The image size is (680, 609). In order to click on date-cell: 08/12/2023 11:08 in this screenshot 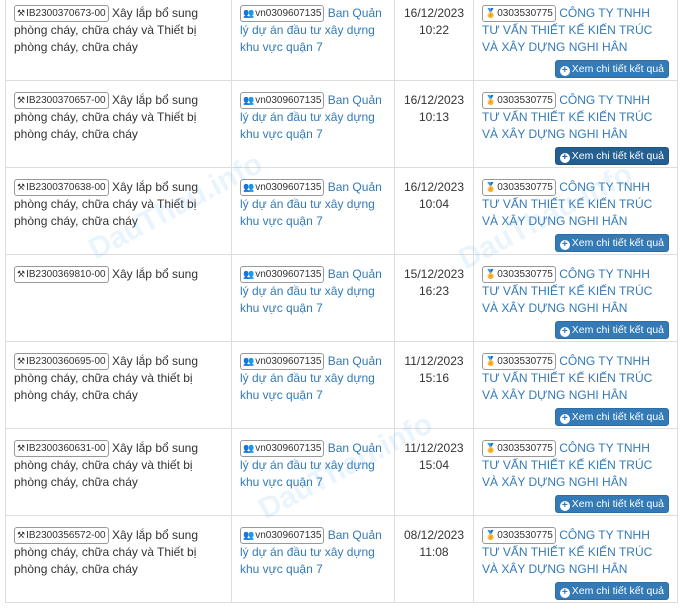, I will do `click(434, 559)`.